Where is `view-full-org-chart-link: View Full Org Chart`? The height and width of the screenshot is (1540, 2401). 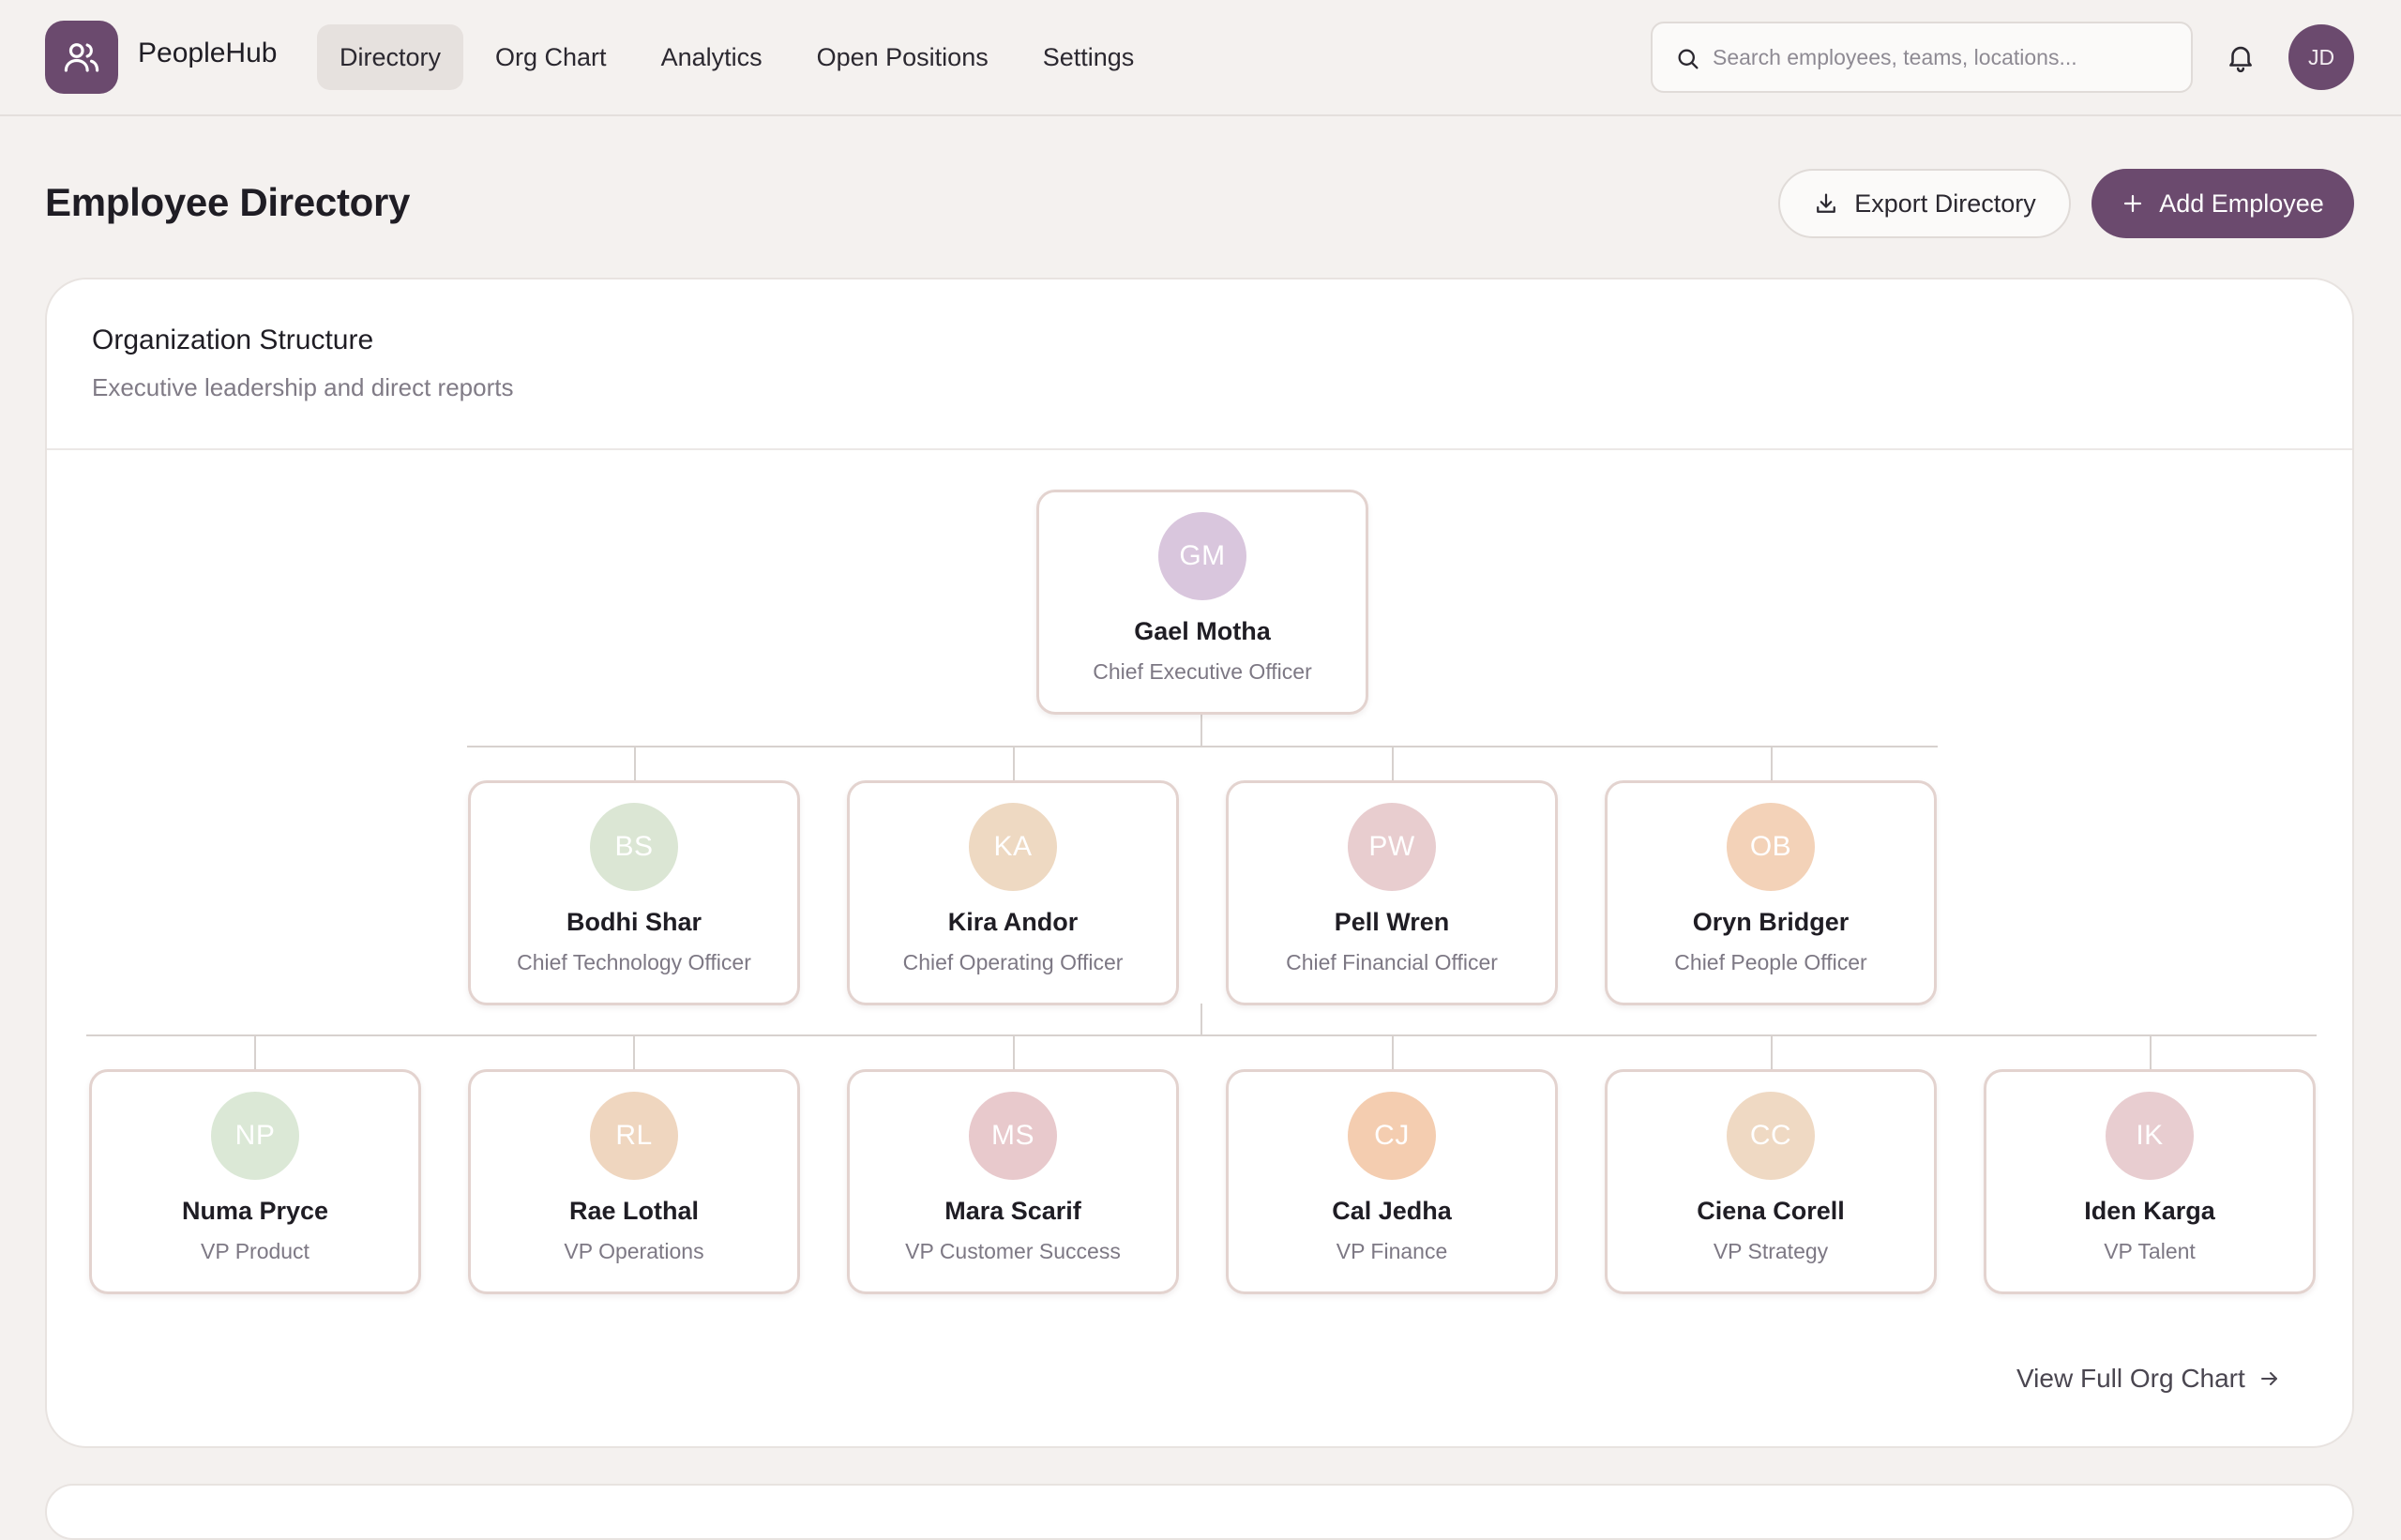
view-full-org-chart-link: View Full Org Chart is located at coordinates (2148, 1379).